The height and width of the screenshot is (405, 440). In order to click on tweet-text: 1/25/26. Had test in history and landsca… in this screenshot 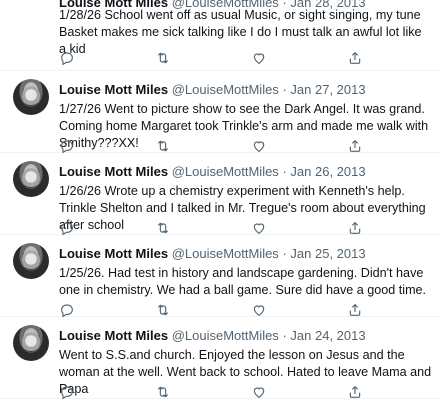, I will do `click(243, 281)`.